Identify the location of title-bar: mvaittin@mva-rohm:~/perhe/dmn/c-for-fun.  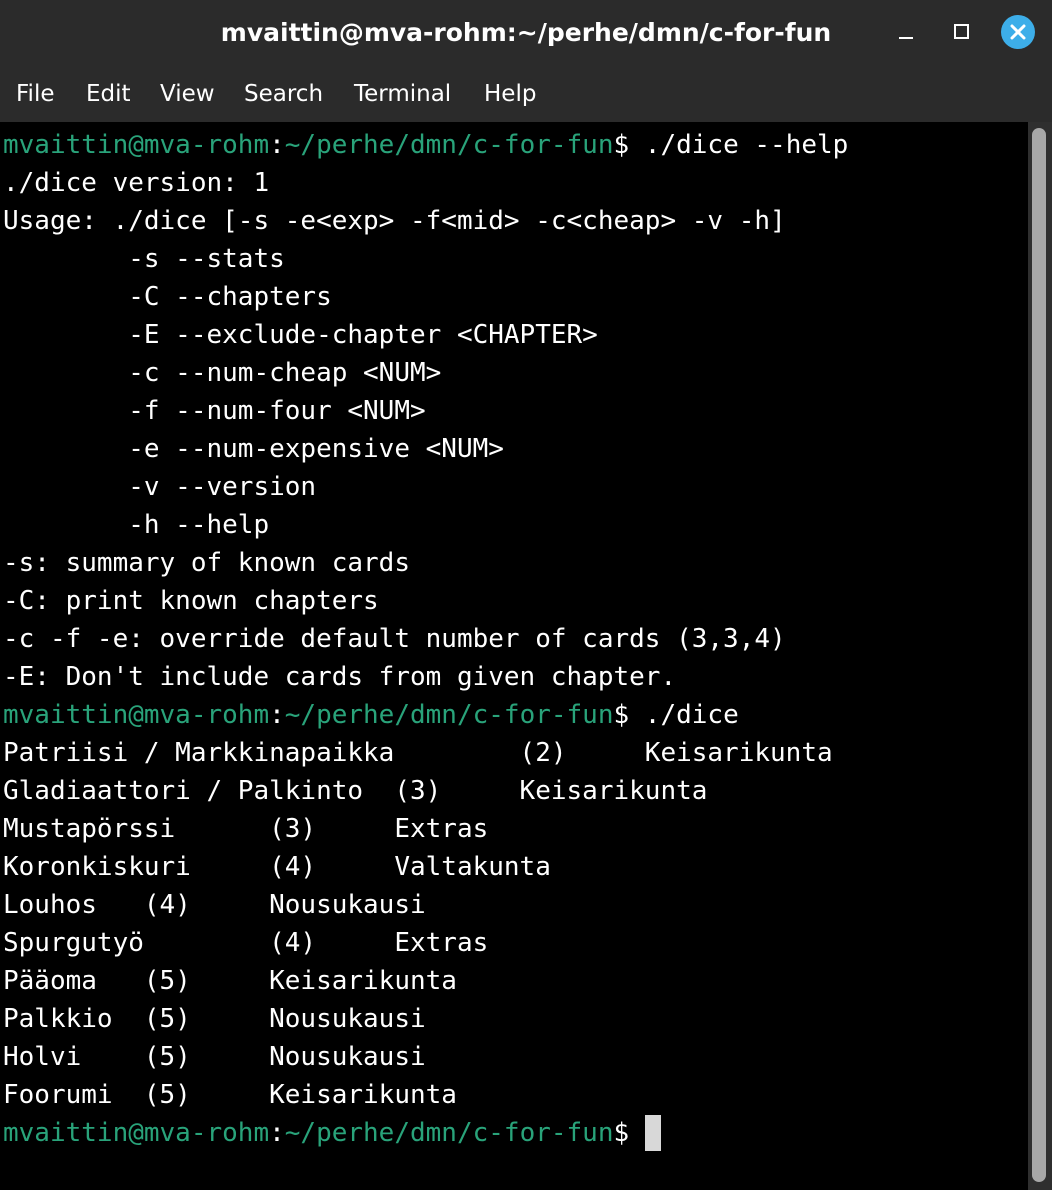
(526, 33).